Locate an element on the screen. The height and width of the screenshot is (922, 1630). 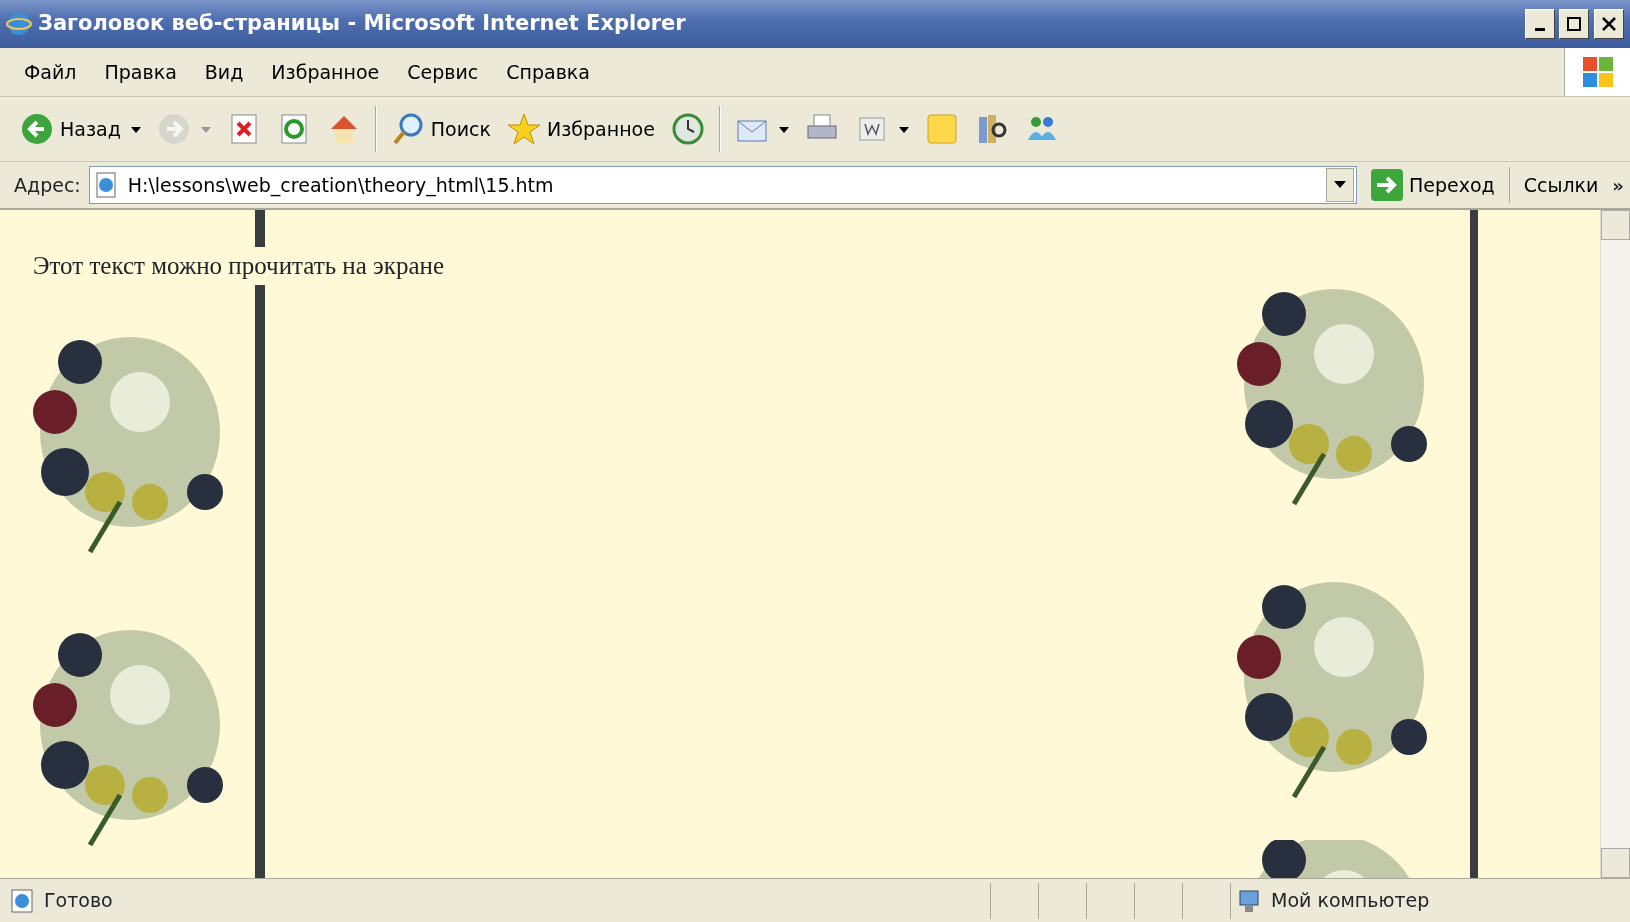
page-icon is located at coordinates (23, 900).